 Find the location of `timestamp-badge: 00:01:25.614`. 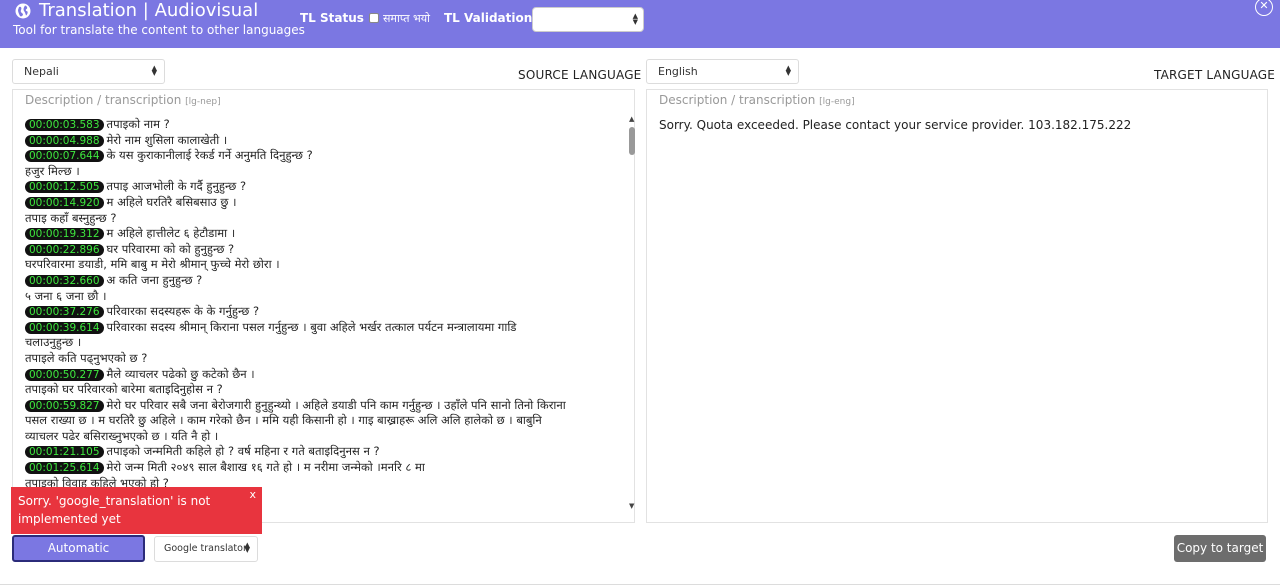

timestamp-badge: 00:01:25.614 is located at coordinates (64, 468).